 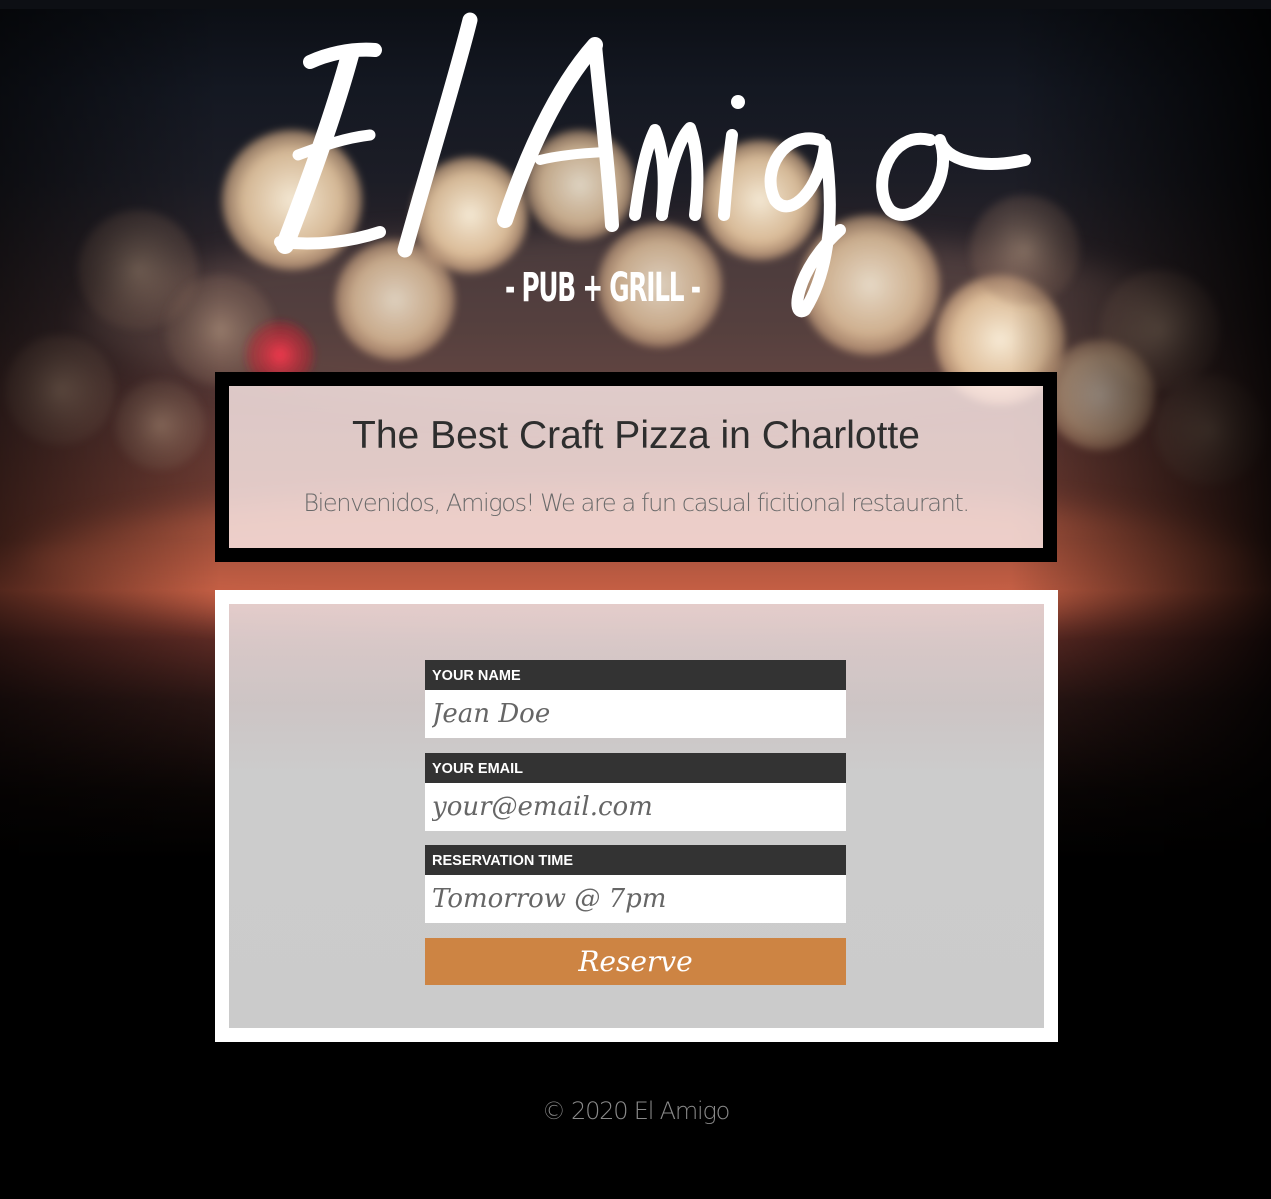 What do you see at coordinates (635, 675) in the screenshot?
I see `name-label: YOUR NAME` at bounding box center [635, 675].